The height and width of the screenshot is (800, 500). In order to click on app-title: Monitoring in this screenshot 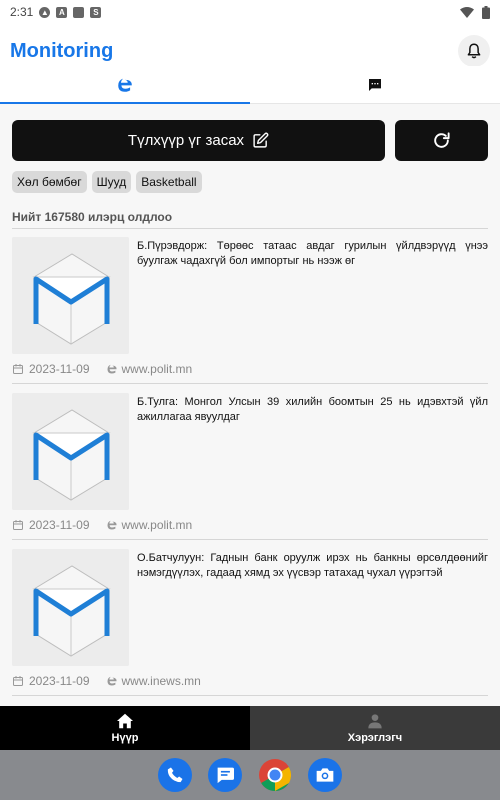, I will do `click(62, 50)`.